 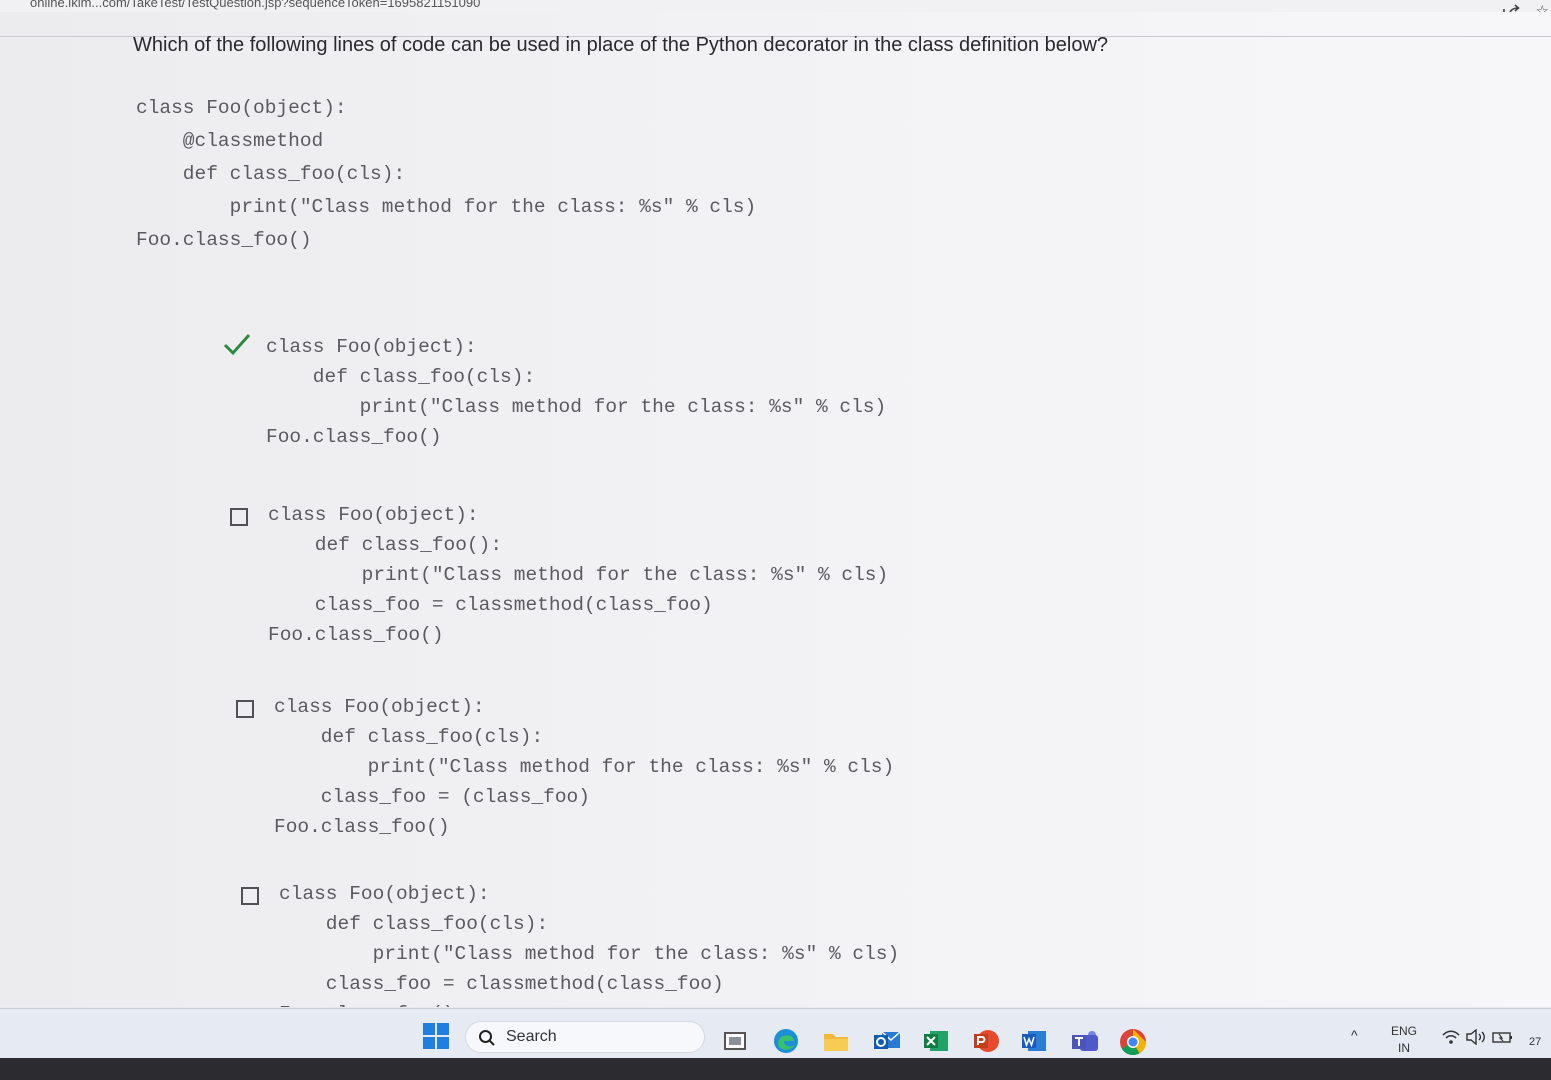 What do you see at coordinates (986, 1041) in the screenshot?
I see `powerpoint-icon` at bounding box center [986, 1041].